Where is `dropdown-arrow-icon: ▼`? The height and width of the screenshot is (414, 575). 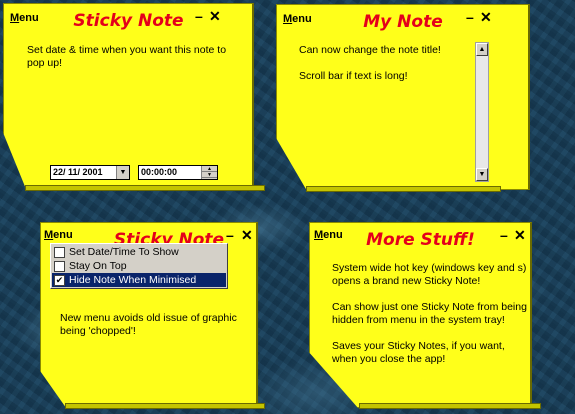
dropdown-arrow-icon: ▼ is located at coordinates (122, 172).